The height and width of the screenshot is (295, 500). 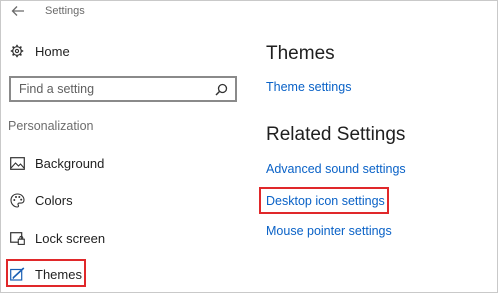 What do you see at coordinates (300, 53) in the screenshot?
I see `page-title: Themes` at bounding box center [300, 53].